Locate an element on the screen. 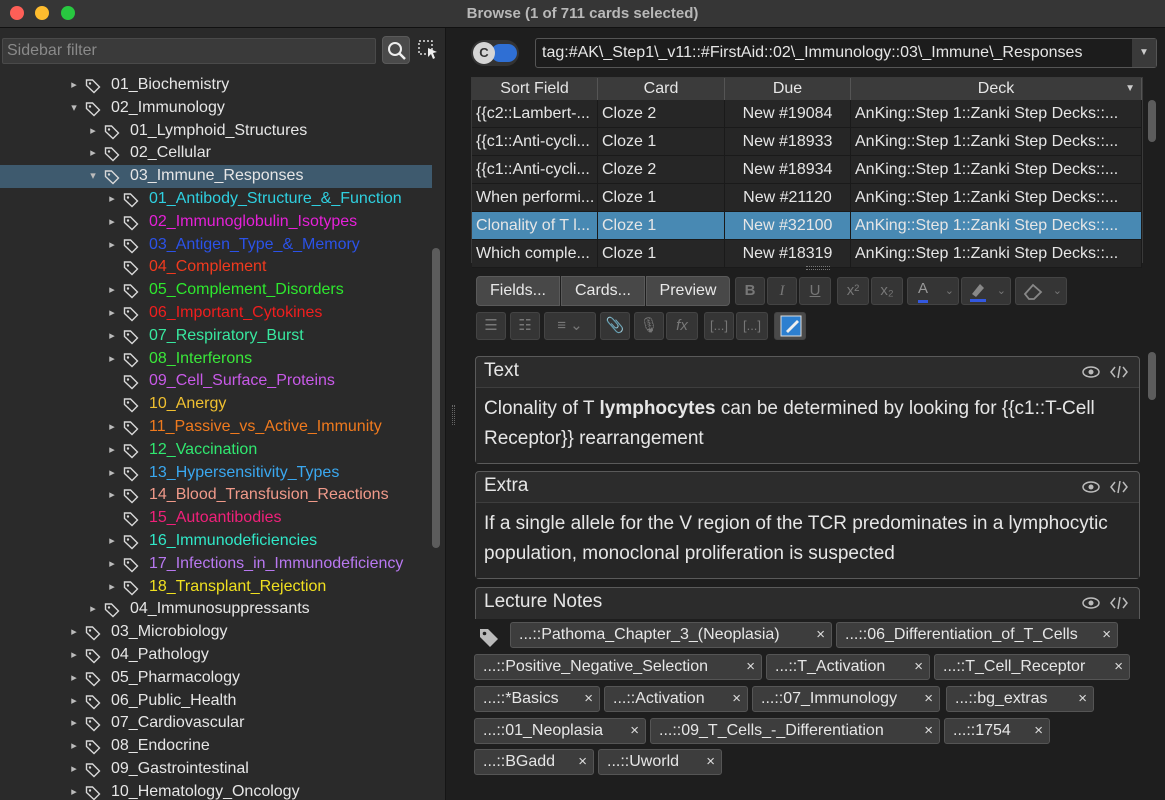 This screenshot has height=800, width=1165. remove-format-button: ⌄ is located at coordinates (1041, 291).